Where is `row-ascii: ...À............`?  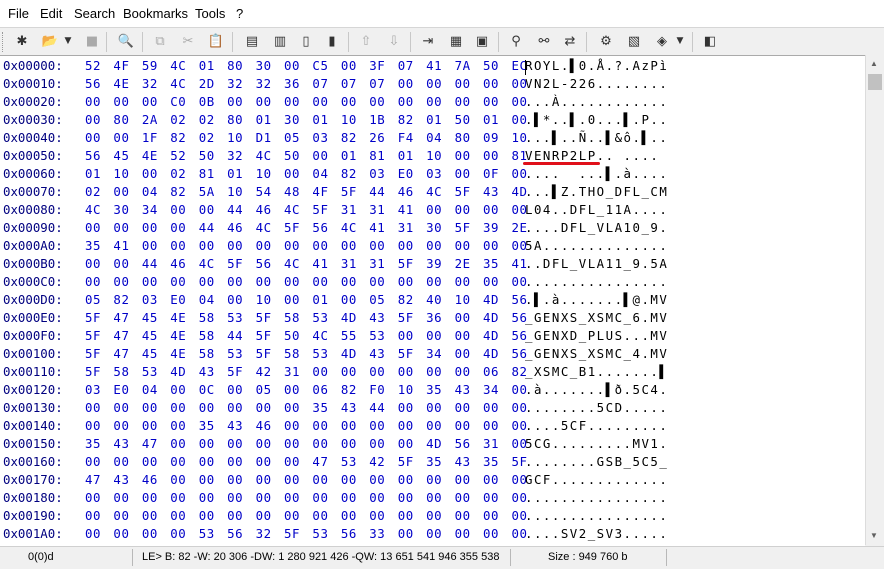
row-ascii: ...À............ is located at coordinates (596, 102).